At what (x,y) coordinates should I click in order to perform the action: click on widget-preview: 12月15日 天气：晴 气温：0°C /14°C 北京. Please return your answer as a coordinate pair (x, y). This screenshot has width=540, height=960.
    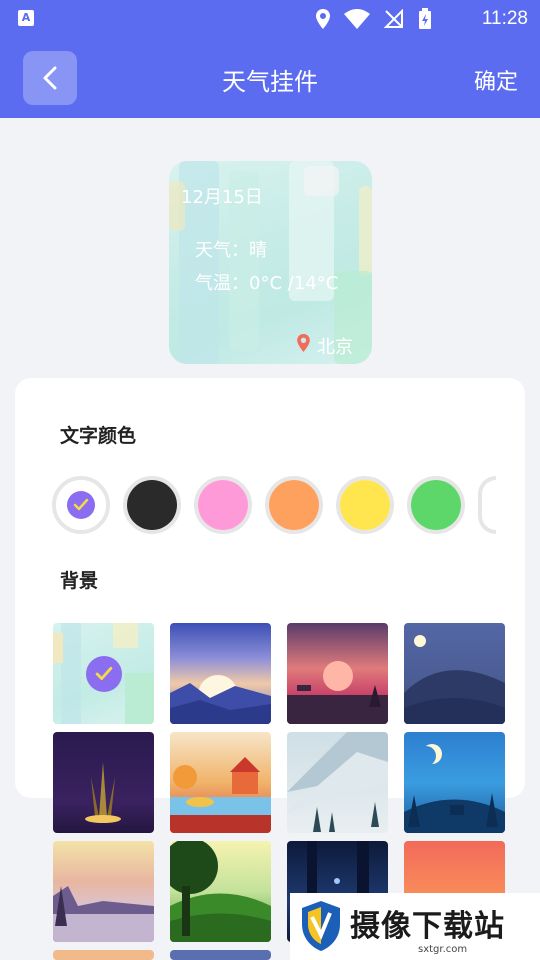
    Looking at the image, I should click on (270, 262).